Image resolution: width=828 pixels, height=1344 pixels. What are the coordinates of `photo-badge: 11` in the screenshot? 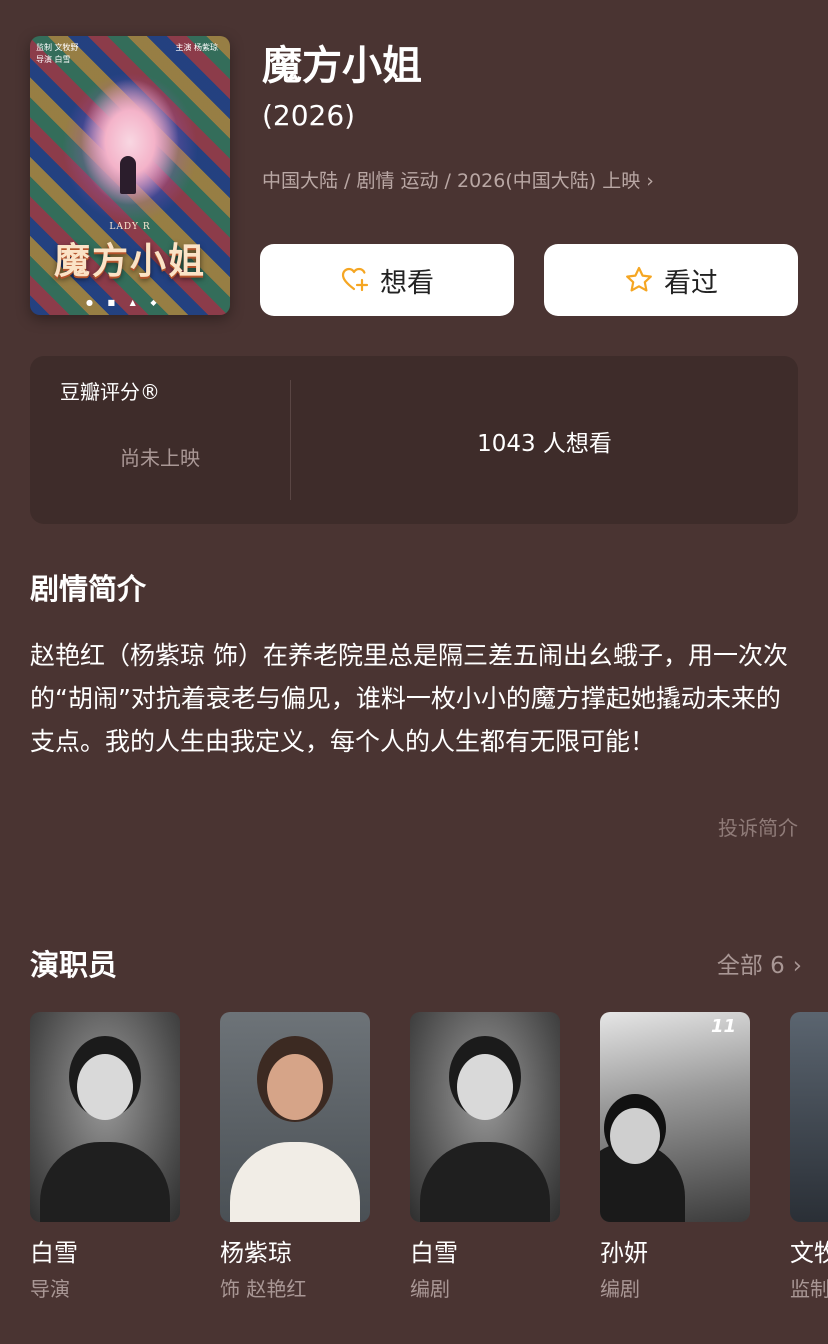 It's located at (723, 1026).